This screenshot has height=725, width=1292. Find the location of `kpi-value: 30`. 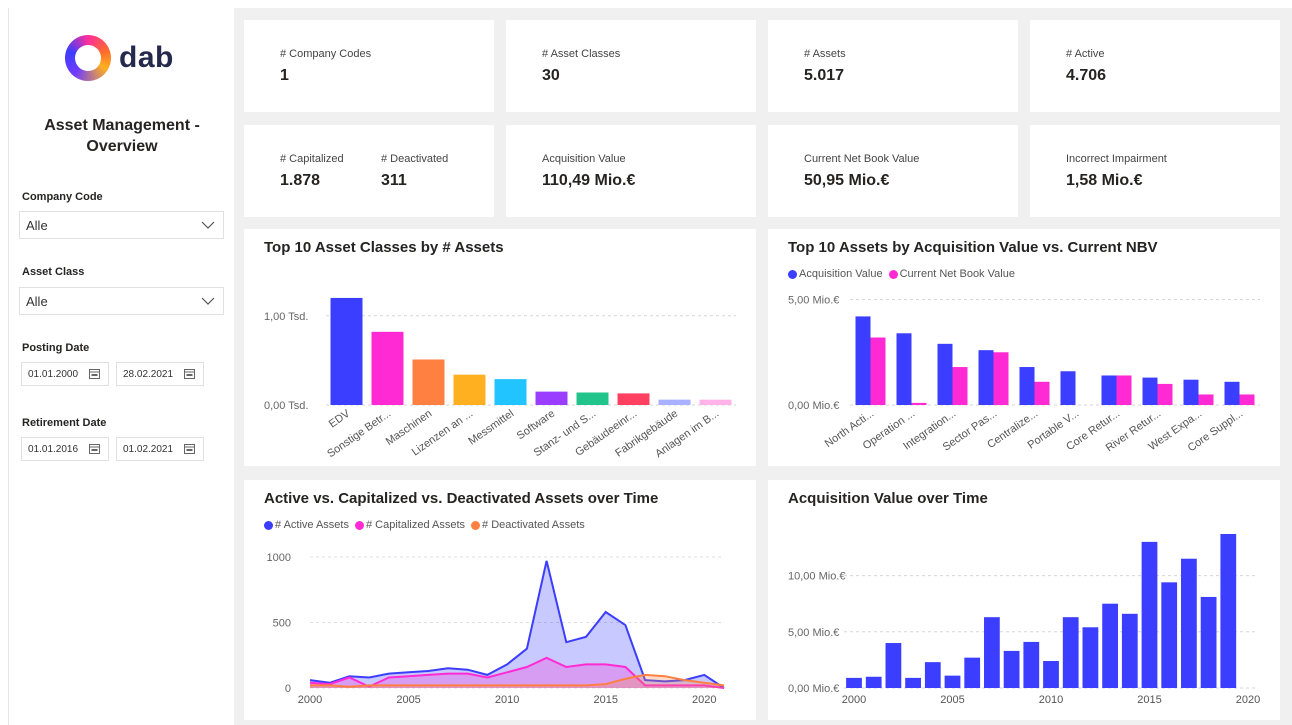

kpi-value: 30 is located at coordinates (551, 75).